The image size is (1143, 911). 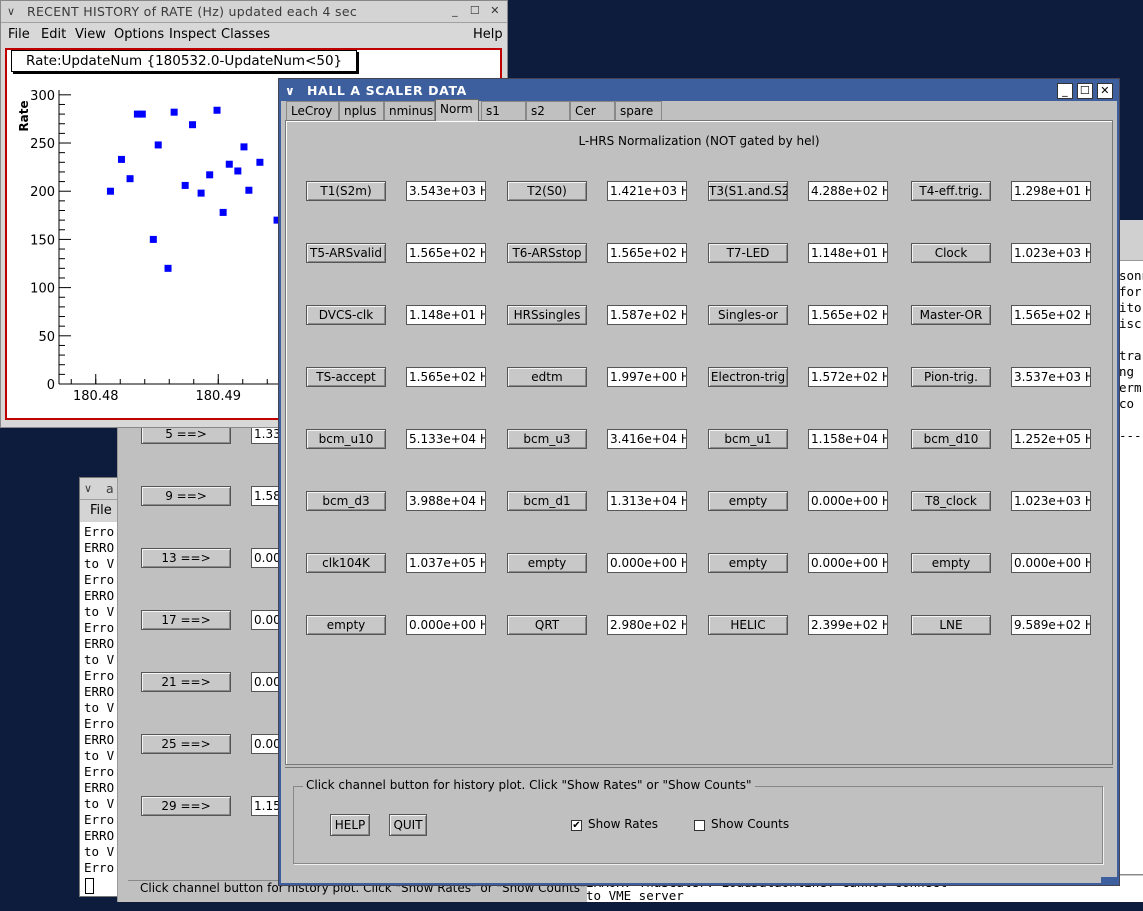 What do you see at coordinates (409, 110) in the screenshot?
I see `tab-nminus: nminus` at bounding box center [409, 110].